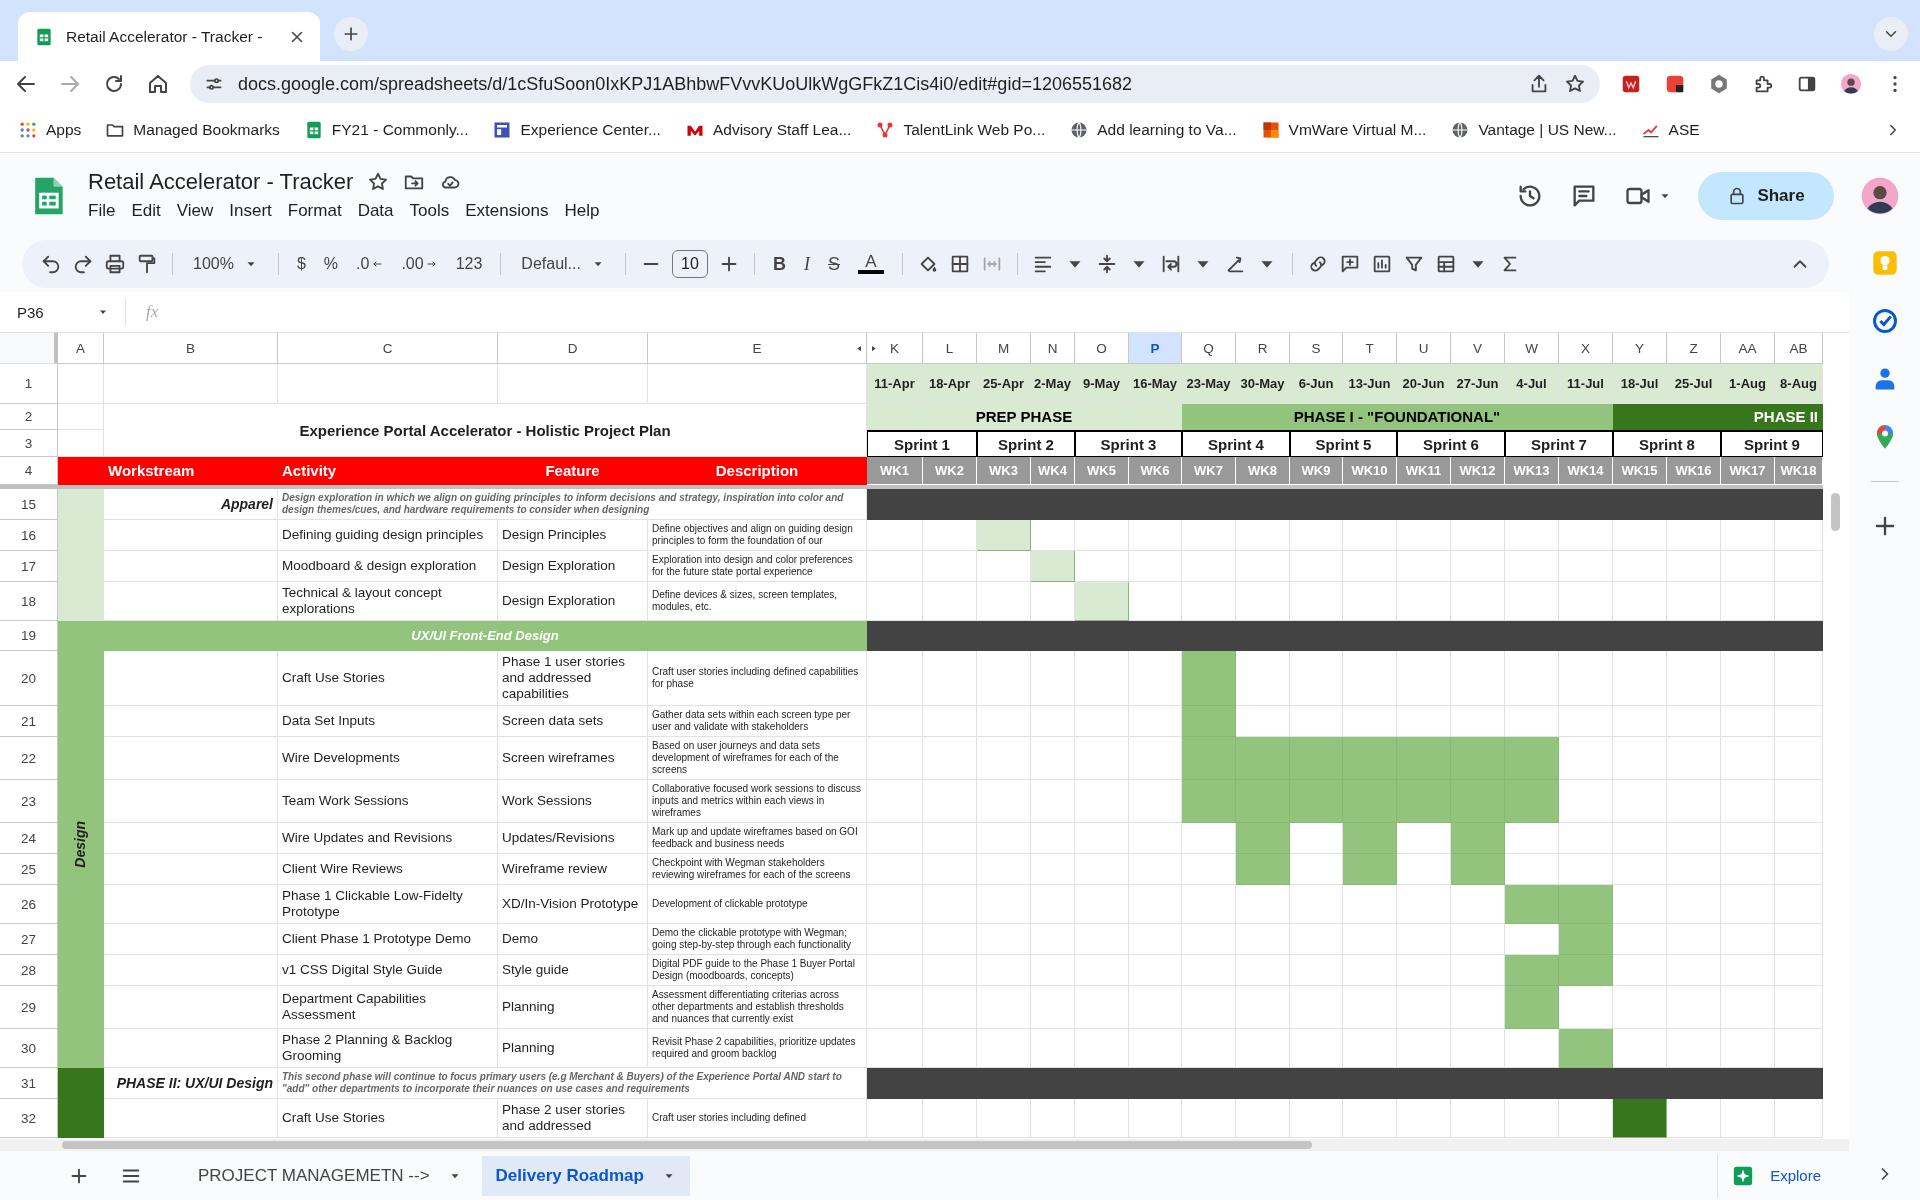  Describe the element at coordinates (429, 211) in the screenshot. I see `menu-item: Tools` at that location.